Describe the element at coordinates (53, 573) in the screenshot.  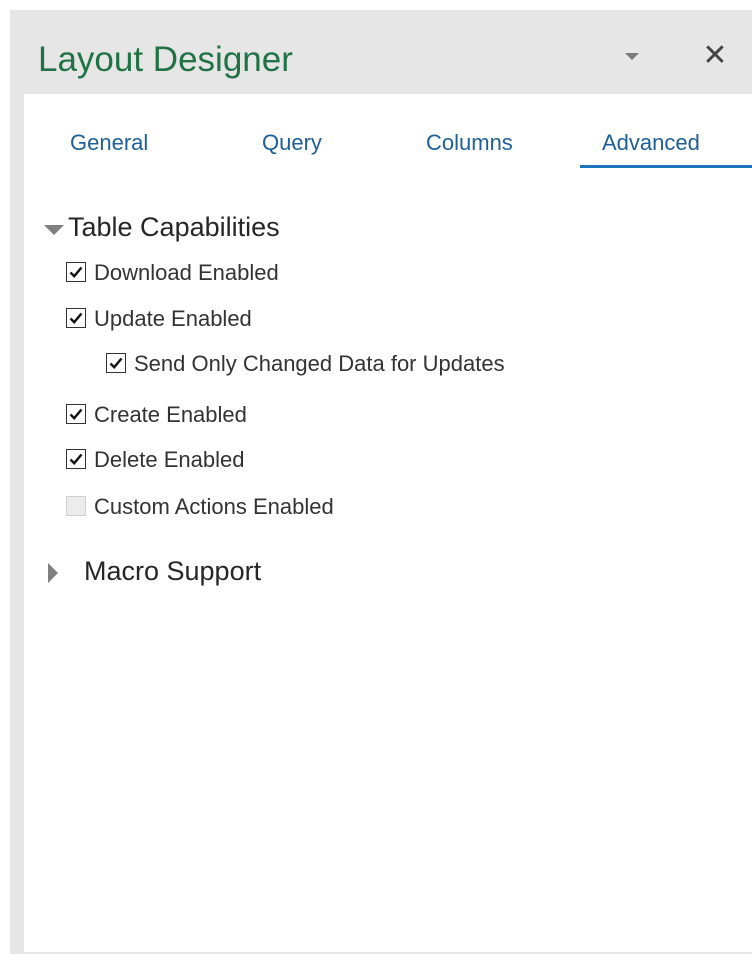
I see `expand-caret-right-icon` at that location.